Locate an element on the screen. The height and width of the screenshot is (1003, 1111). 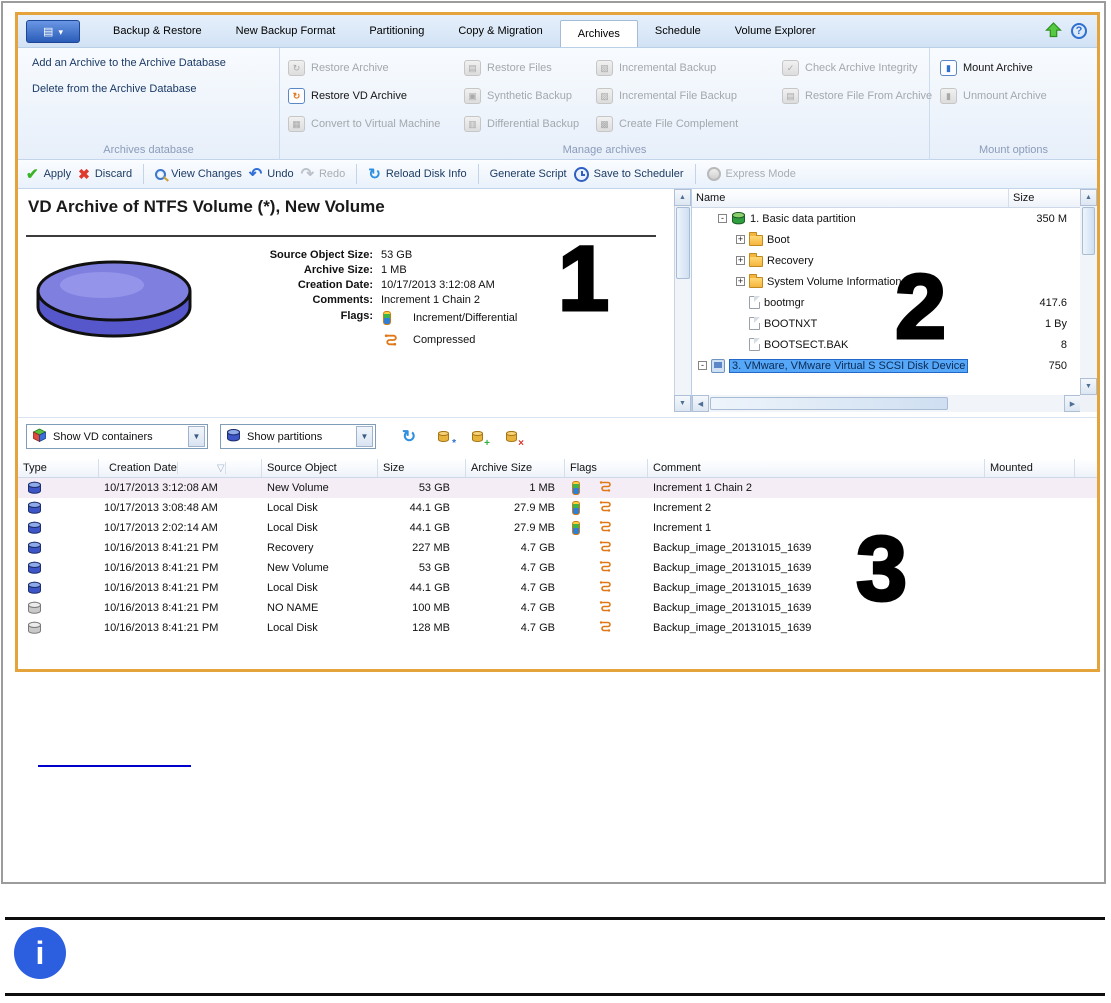
undo-button: Undo is located at coordinates (271, 174).